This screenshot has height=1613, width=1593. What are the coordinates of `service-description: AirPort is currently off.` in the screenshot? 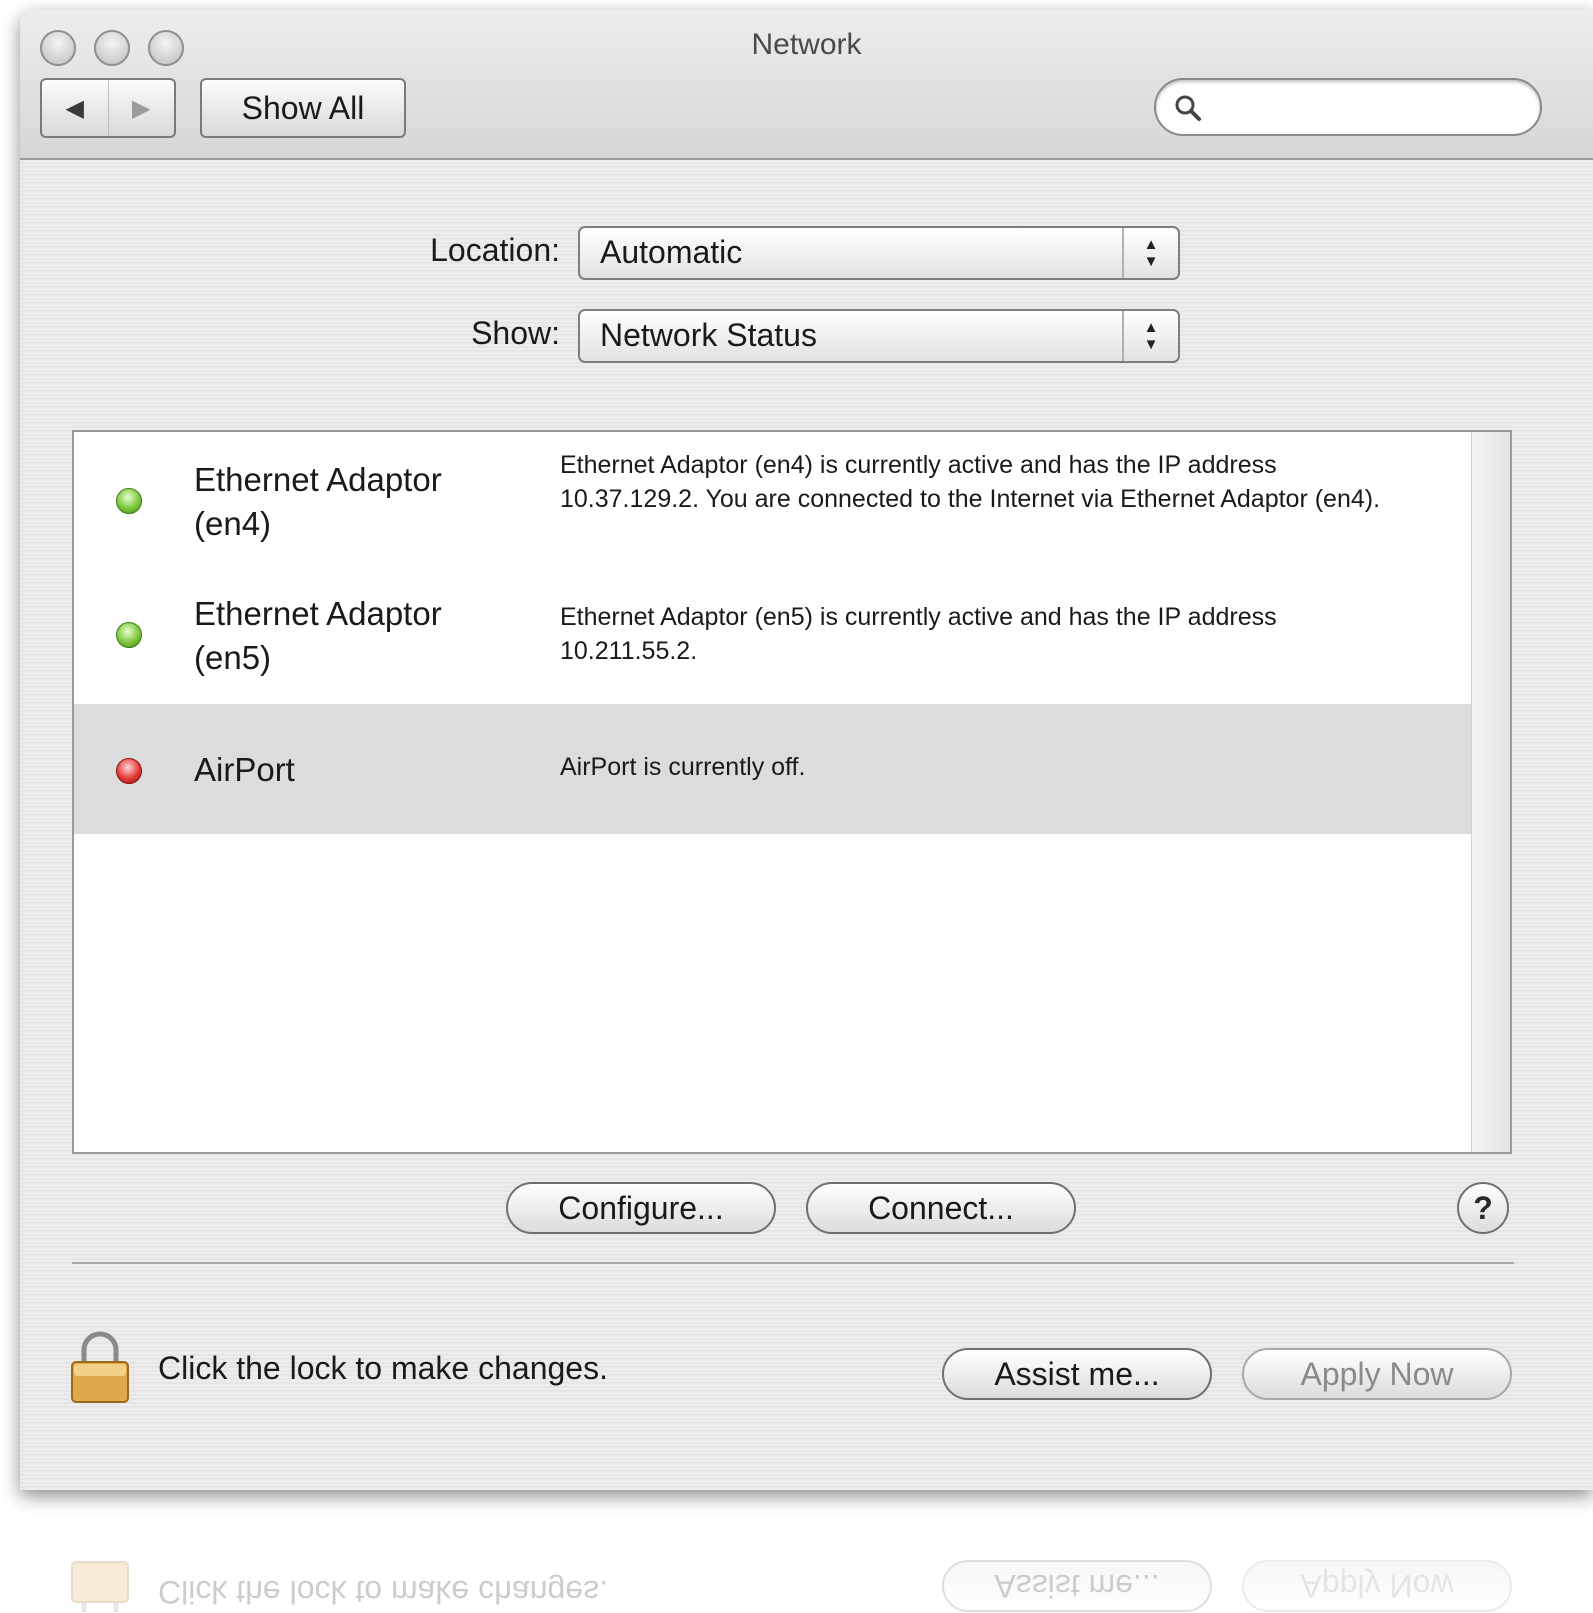 It's located at (683, 767).